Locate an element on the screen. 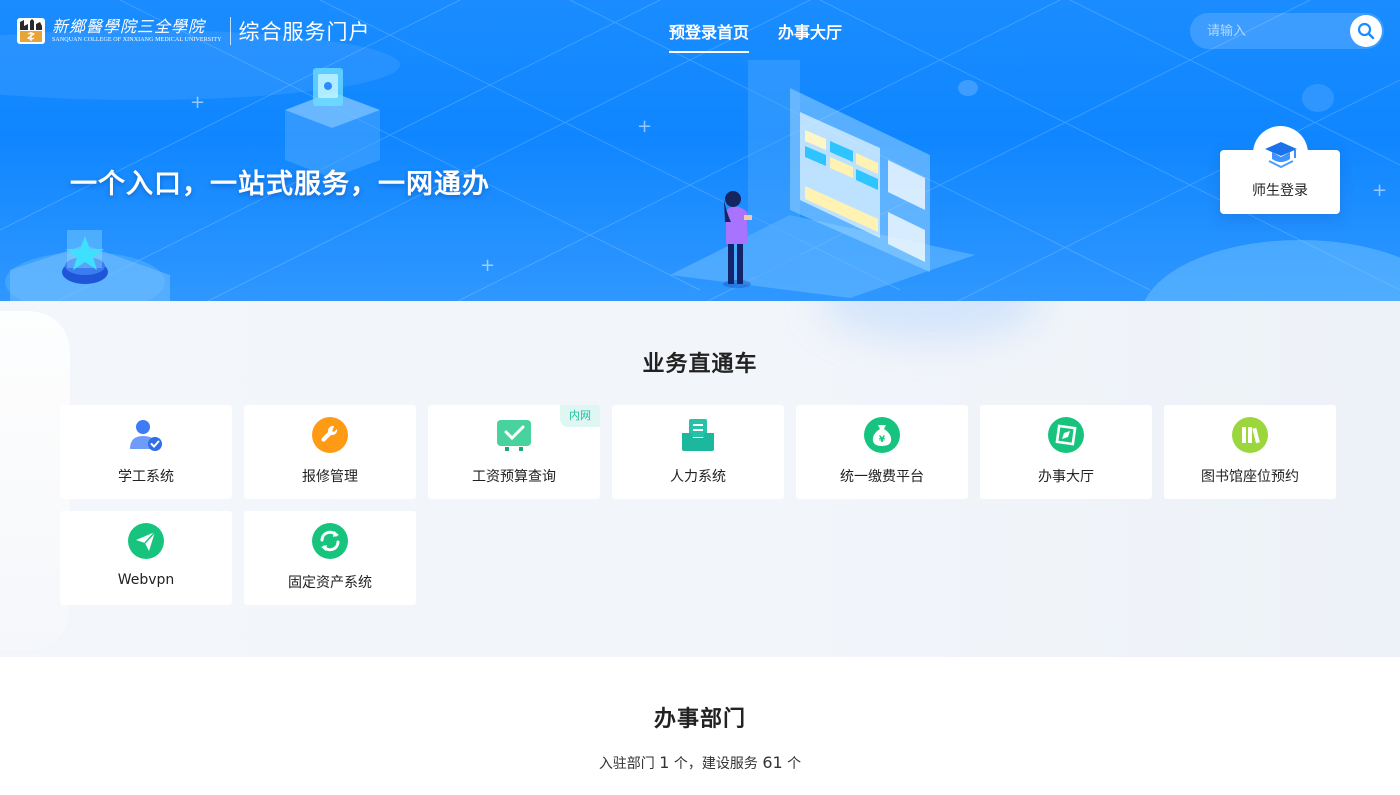 The width and height of the screenshot is (1400, 795). departments-text: 个，建设服务 is located at coordinates (715, 764).